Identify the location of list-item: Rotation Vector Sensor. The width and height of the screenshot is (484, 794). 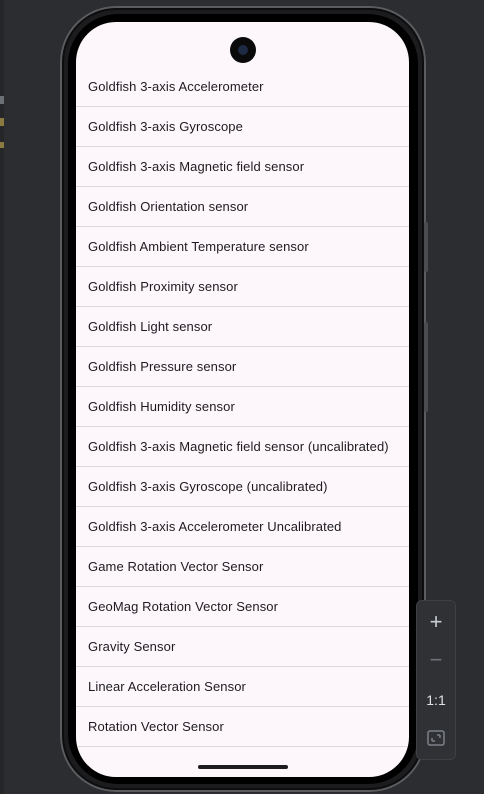
(242, 727).